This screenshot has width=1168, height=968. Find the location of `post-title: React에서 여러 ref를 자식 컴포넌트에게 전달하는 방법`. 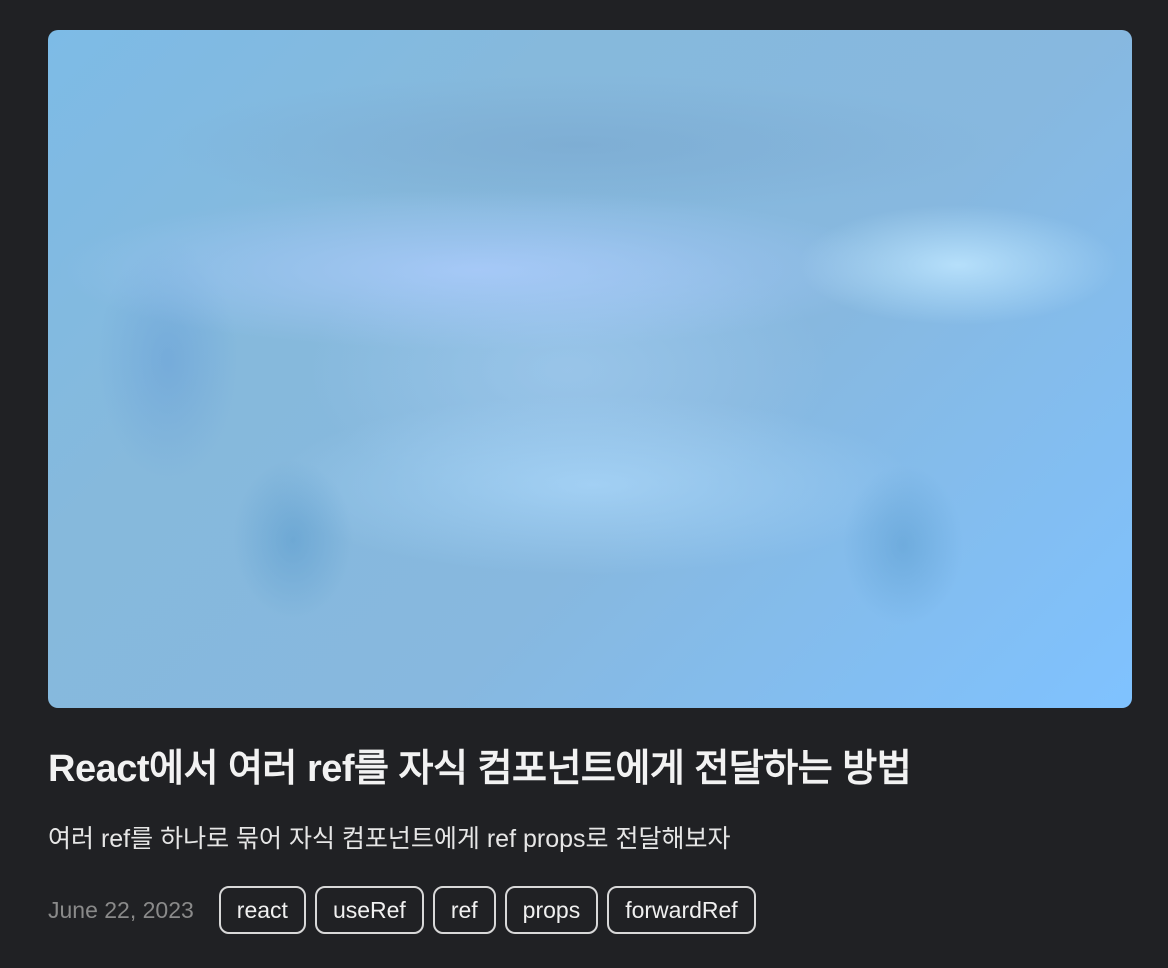

post-title: React에서 여러 ref를 자식 컴포넌트에게 전달하는 방법 is located at coordinates (480, 769).